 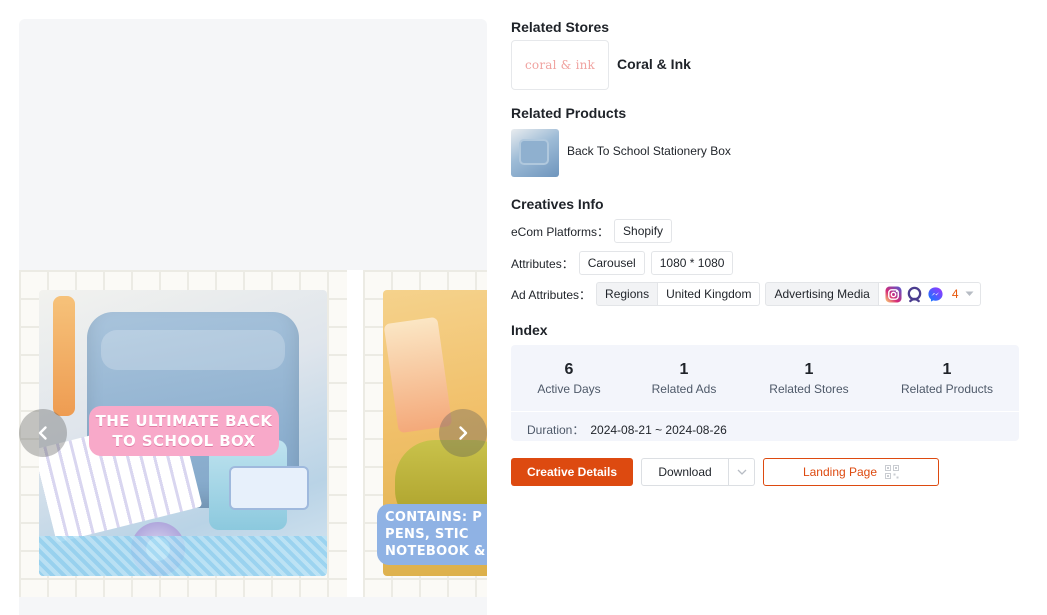 What do you see at coordinates (253, 606) in the screenshot?
I see `media-placeholder-bottom` at bounding box center [253, 606].